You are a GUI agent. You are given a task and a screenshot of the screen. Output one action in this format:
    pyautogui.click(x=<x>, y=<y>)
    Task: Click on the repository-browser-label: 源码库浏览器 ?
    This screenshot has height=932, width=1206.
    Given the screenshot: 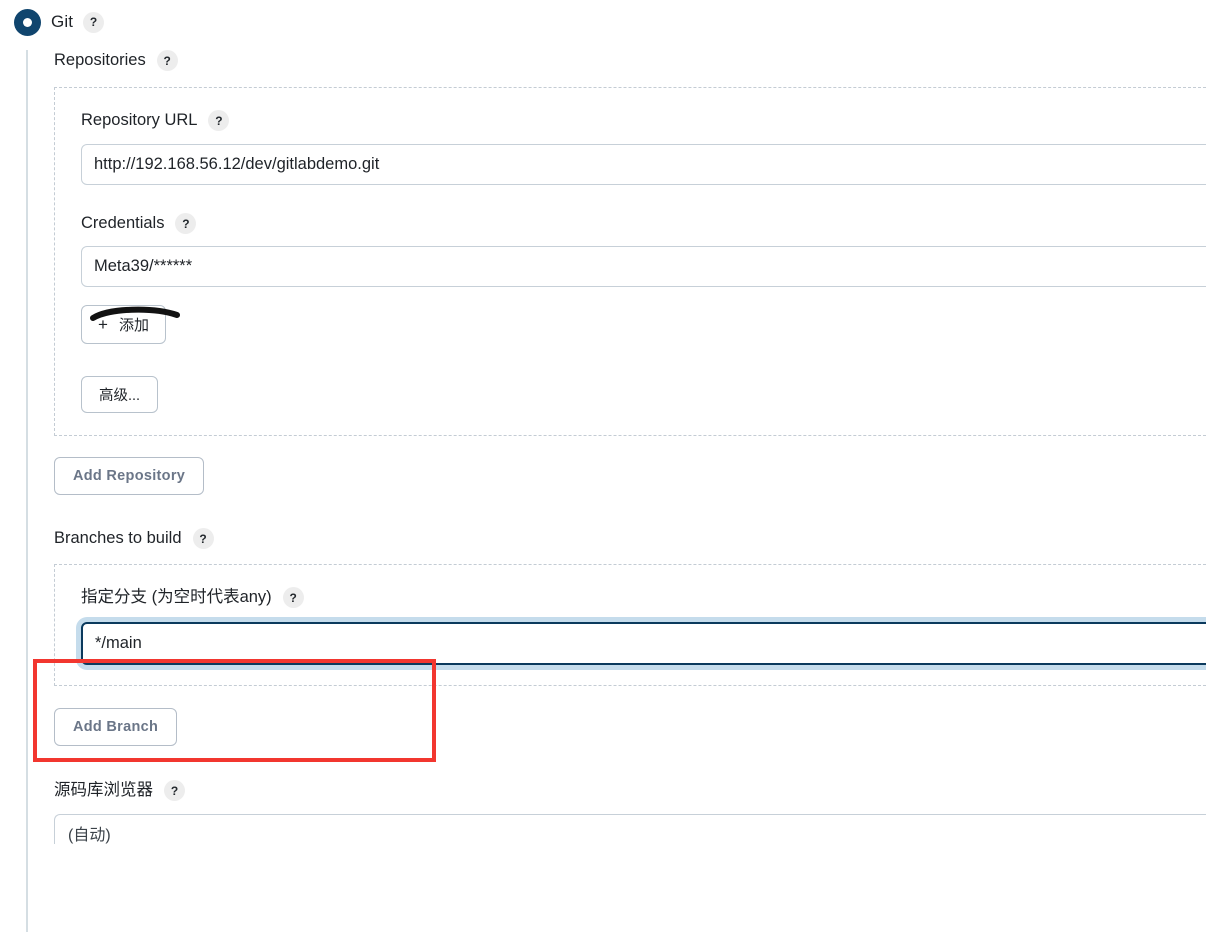 What is the action you would take?
    pyautogui.click(x=630, y=790)
    